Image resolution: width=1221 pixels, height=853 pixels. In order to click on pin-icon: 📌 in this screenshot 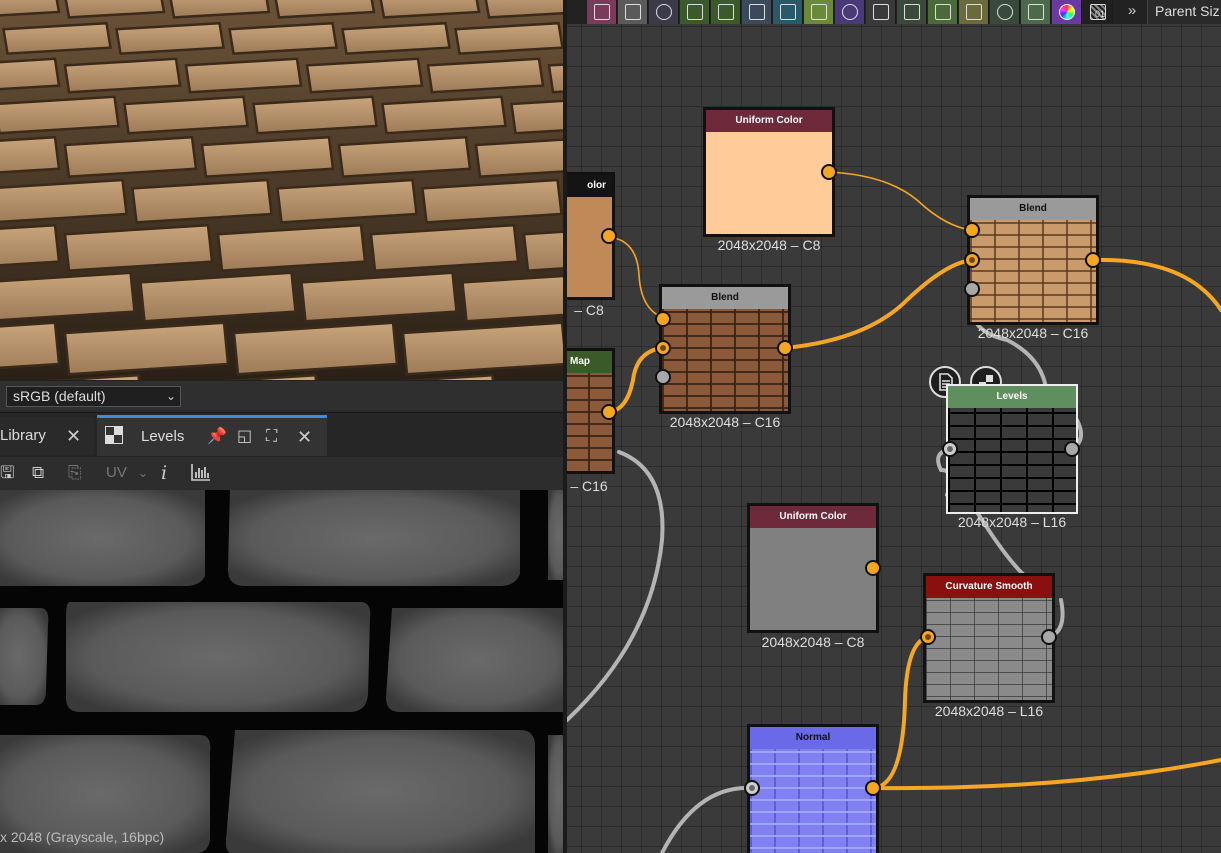, I will do `click(217, 437)`.